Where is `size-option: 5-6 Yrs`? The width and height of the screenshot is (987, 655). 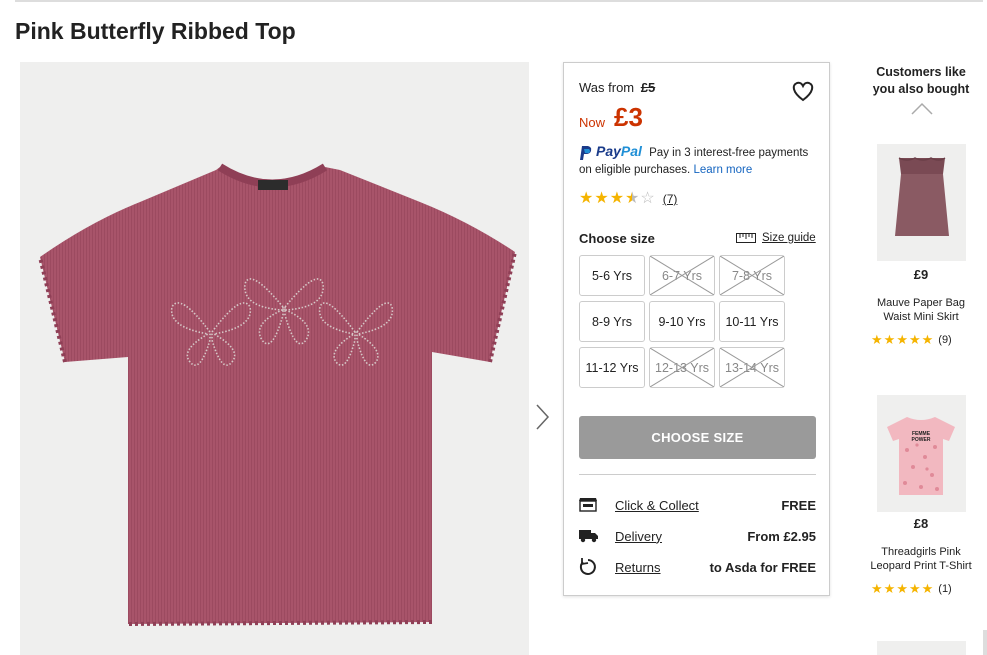 size-option: 5-6 Yrs is located at coordinates (612, 275).